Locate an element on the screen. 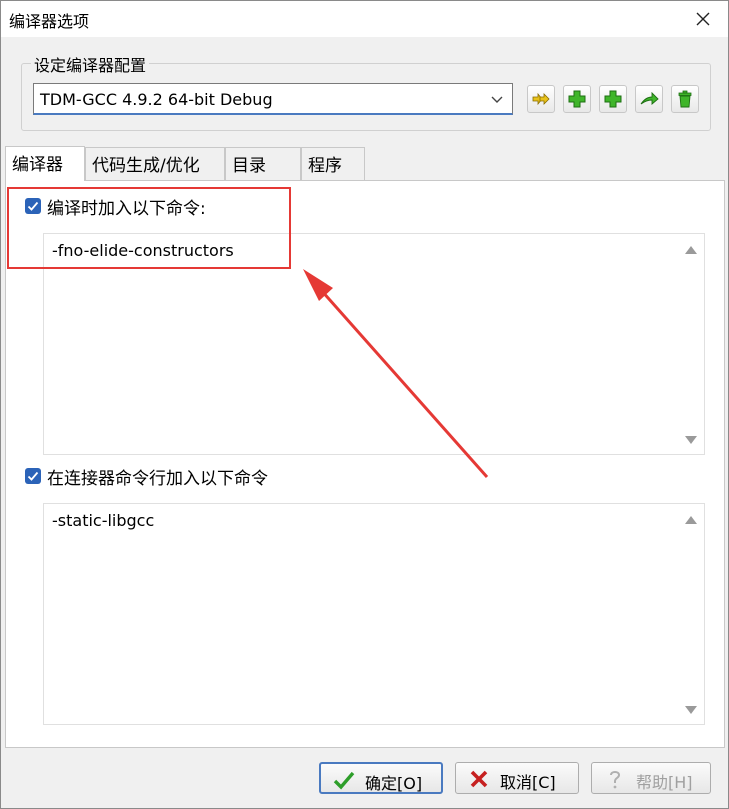 Image resolution: width=729 pixels, height=809 pixels. add-compiler-button is located at coordinates (541, 99).